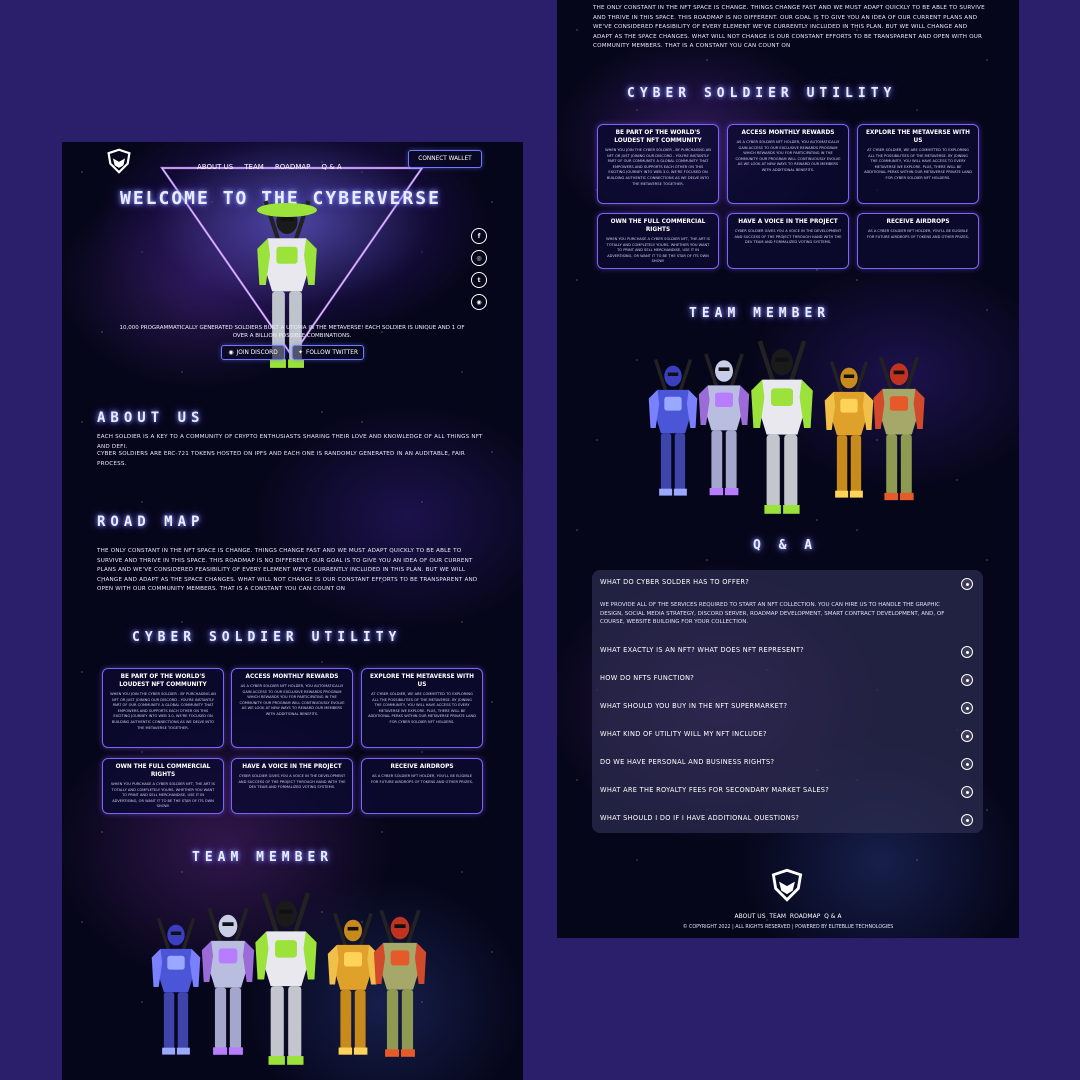 This screenshot has width=1080, height=1080. What do you see at coordinates (849, 430) in the screenshot?
I see `team-soldier-gold` at bounding box center [849, 430].